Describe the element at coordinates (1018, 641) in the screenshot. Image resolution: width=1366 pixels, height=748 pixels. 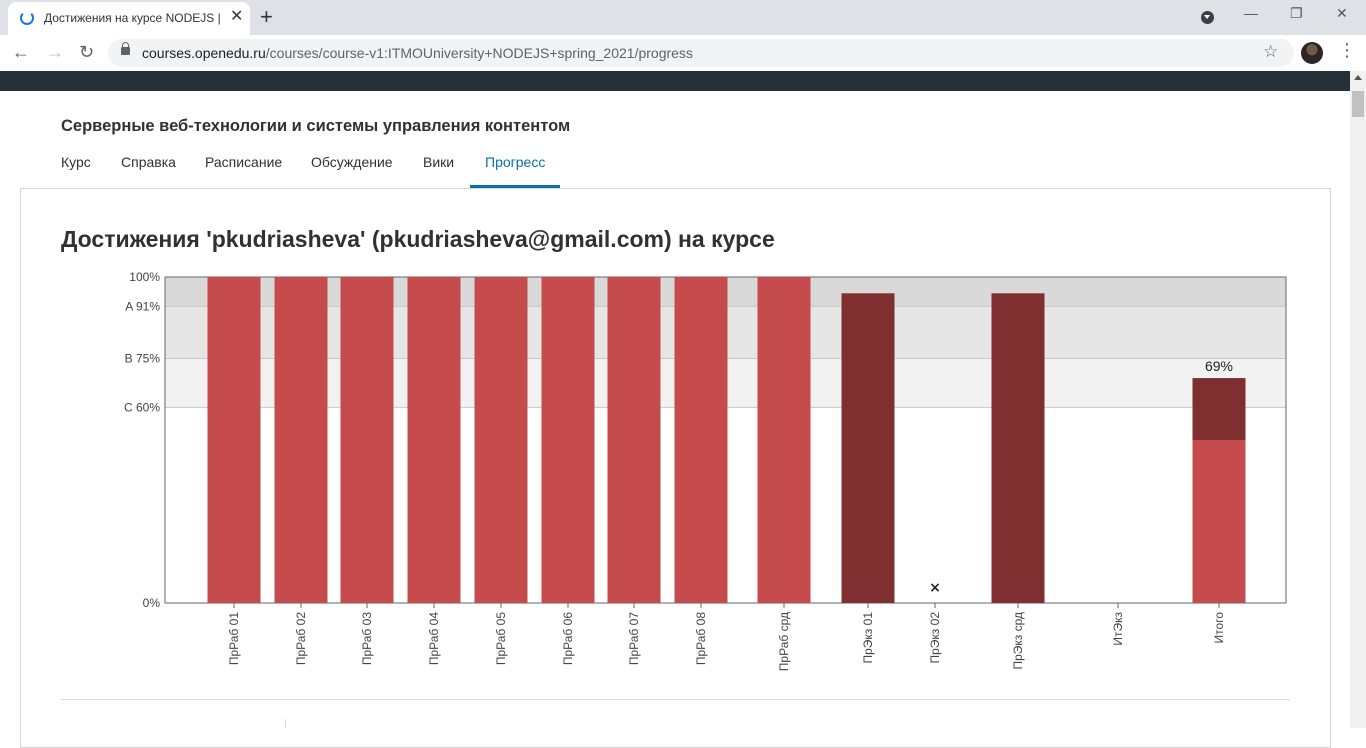
I see `x-tick-label: ПрЭкз срд` at that location.